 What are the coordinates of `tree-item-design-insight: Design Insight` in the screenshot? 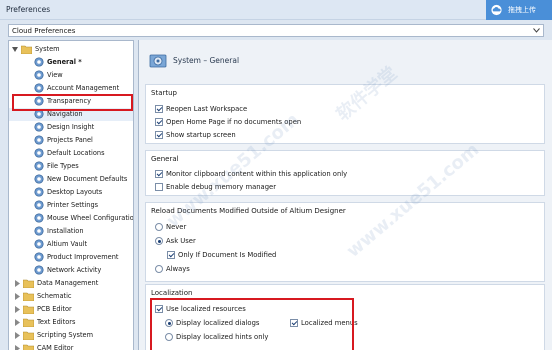 It's located at (71, 127).